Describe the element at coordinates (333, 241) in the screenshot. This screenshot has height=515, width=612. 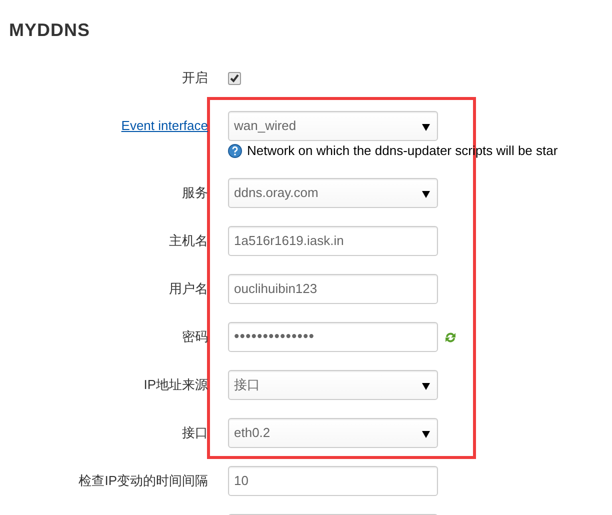
I see `text-input-field: 1a516r1619.iask.in` at that location.